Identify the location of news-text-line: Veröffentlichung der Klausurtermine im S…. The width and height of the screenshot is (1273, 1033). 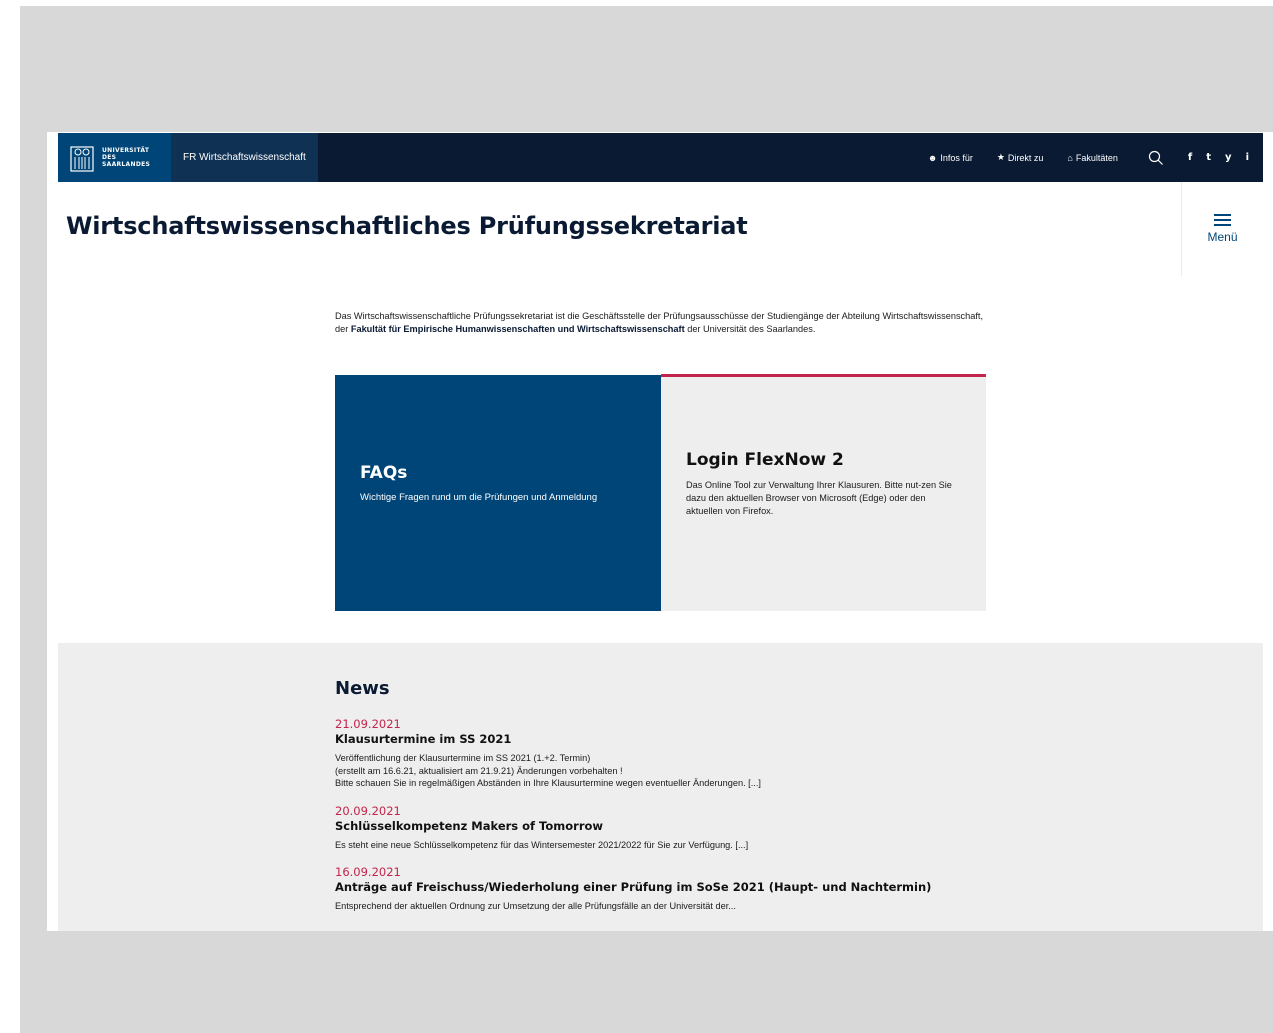
(463, 758).